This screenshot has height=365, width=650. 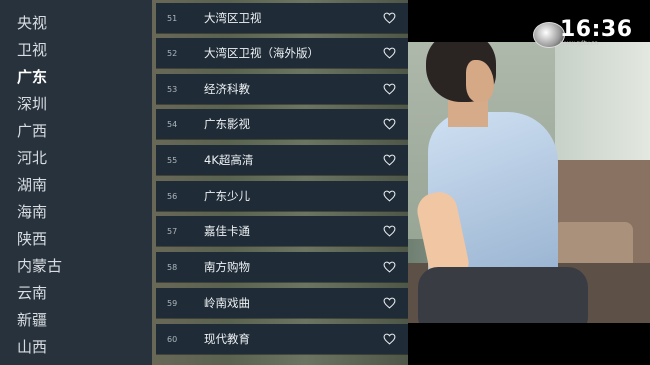 What do you see at coordinates (227, 231) in the screenshot?
I see `channel-name: 嘉佳卡通` at bounding box center [227, 231].